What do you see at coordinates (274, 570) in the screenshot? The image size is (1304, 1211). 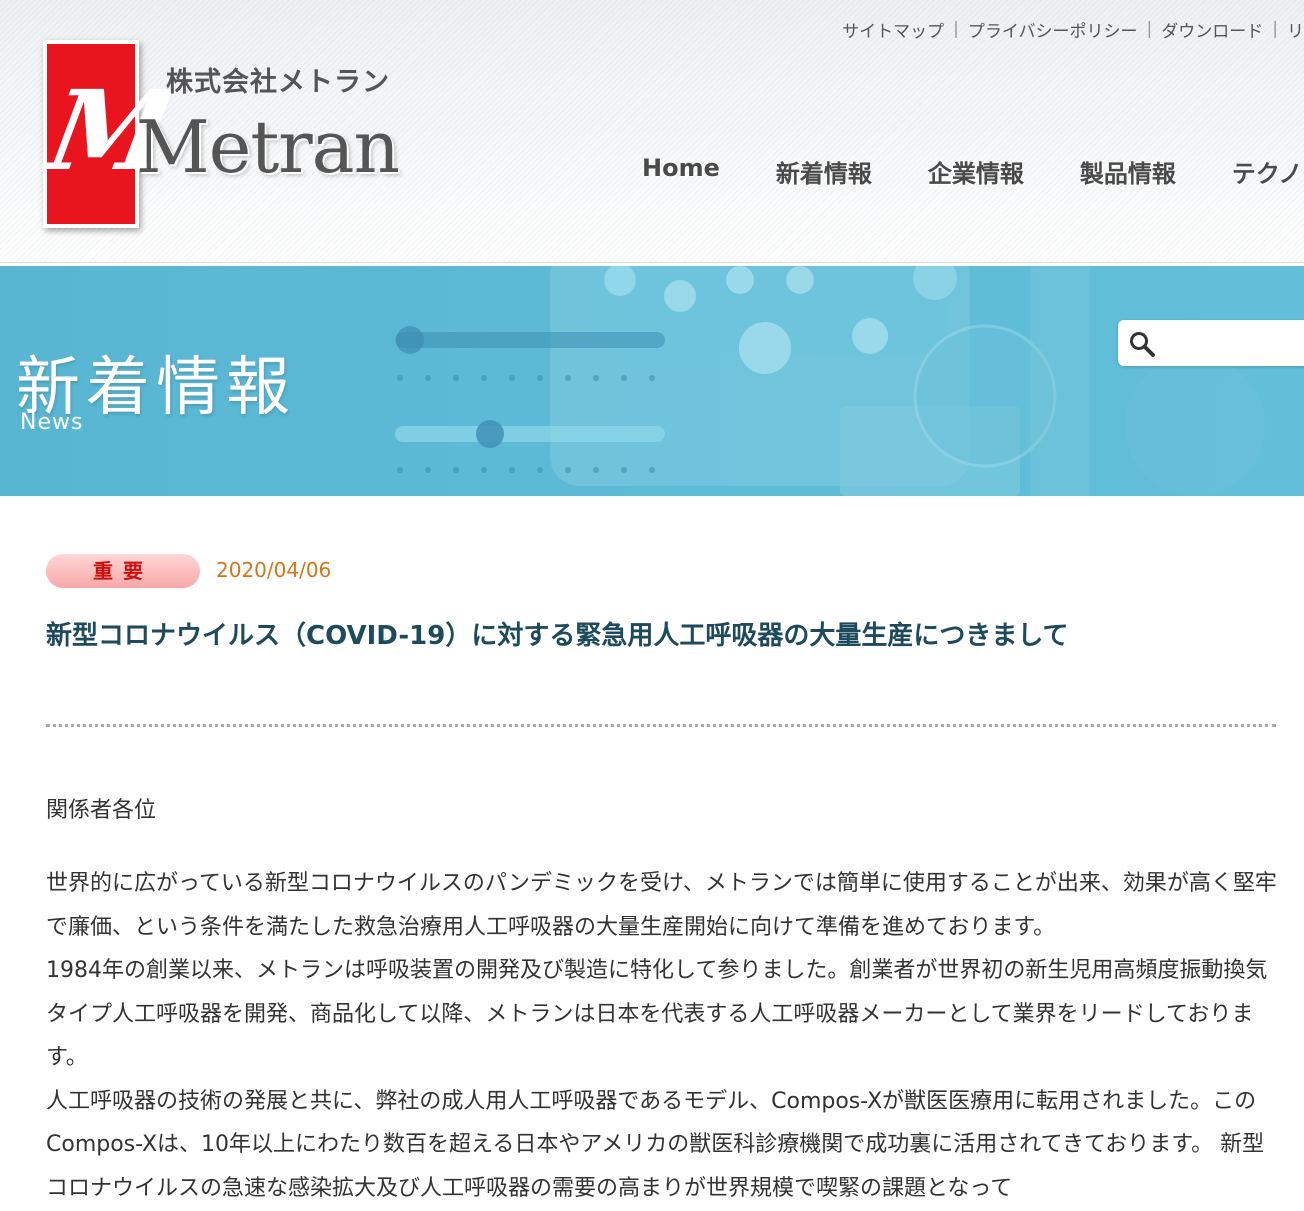 I see `post-date: 2020/04/06` at bounding box center [274, 570].